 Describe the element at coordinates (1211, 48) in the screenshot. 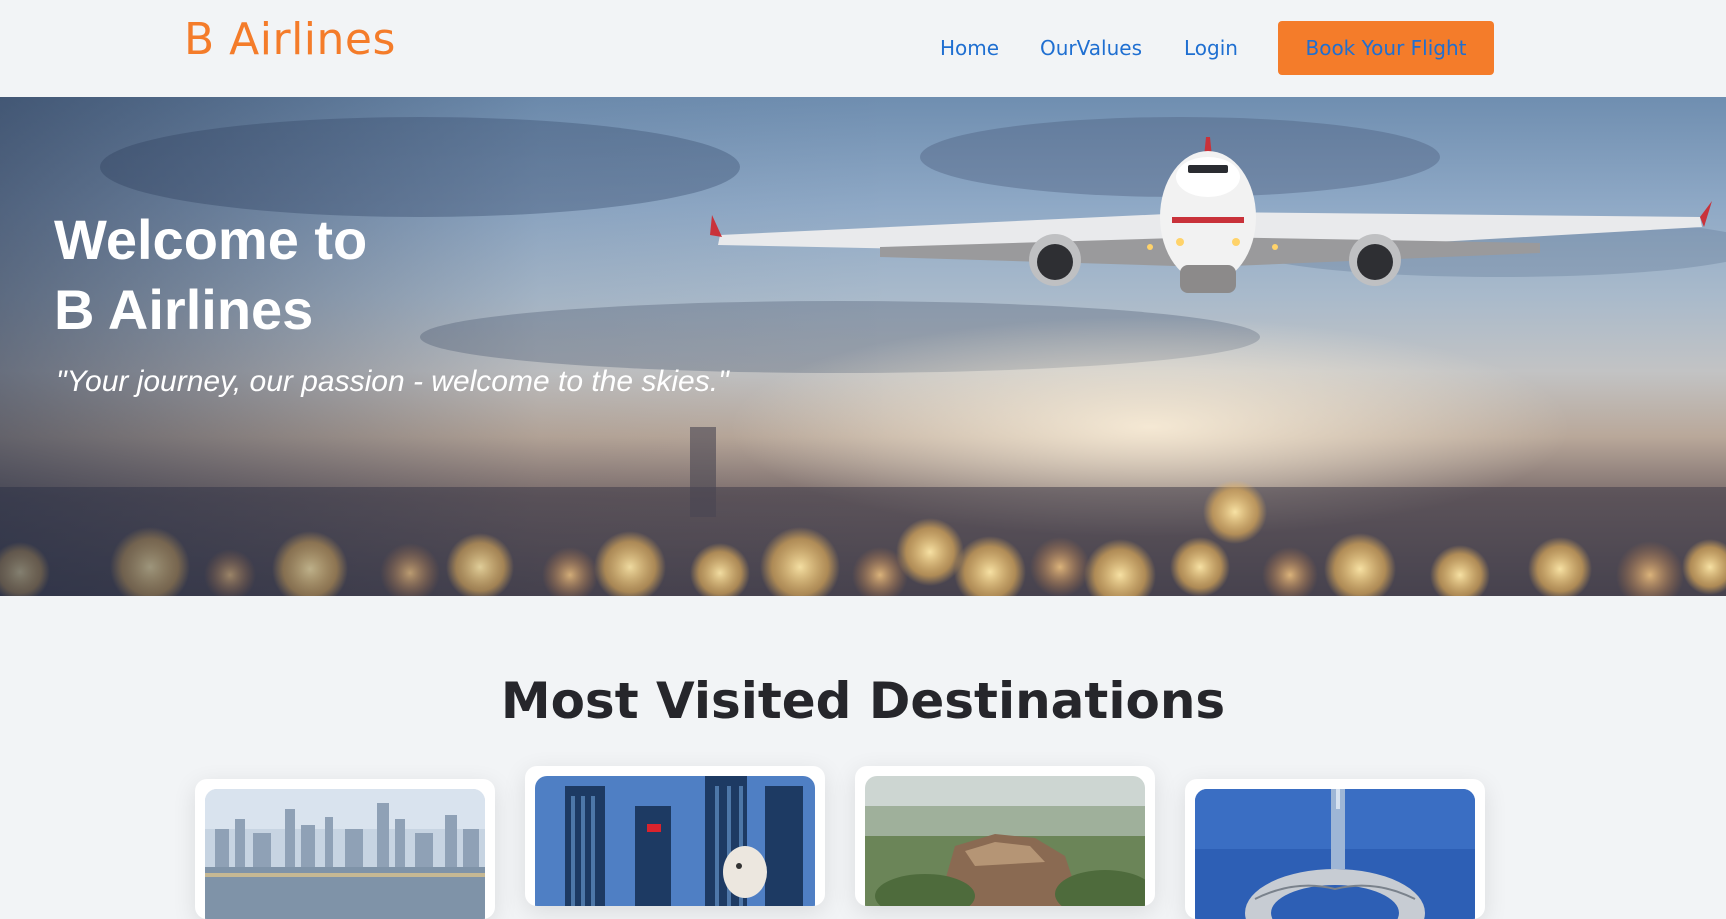

I see `nav-login-link: Login` at that location.